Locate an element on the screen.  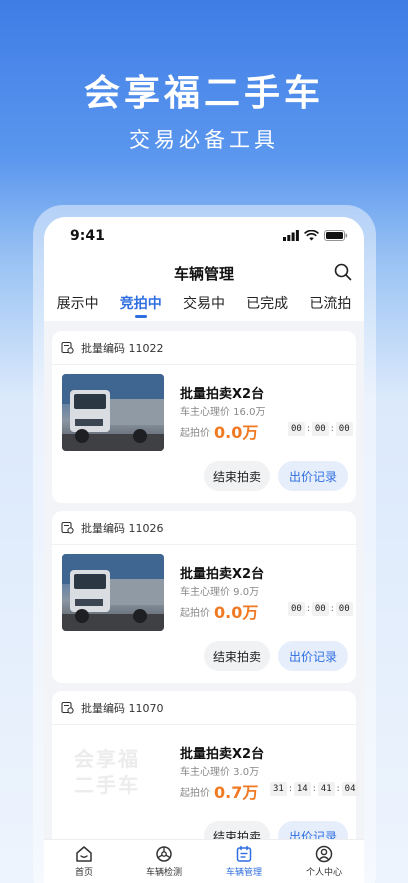
countdown-timer: 31 : 14 : 41 : 04 is located at coordinates (314, 789).